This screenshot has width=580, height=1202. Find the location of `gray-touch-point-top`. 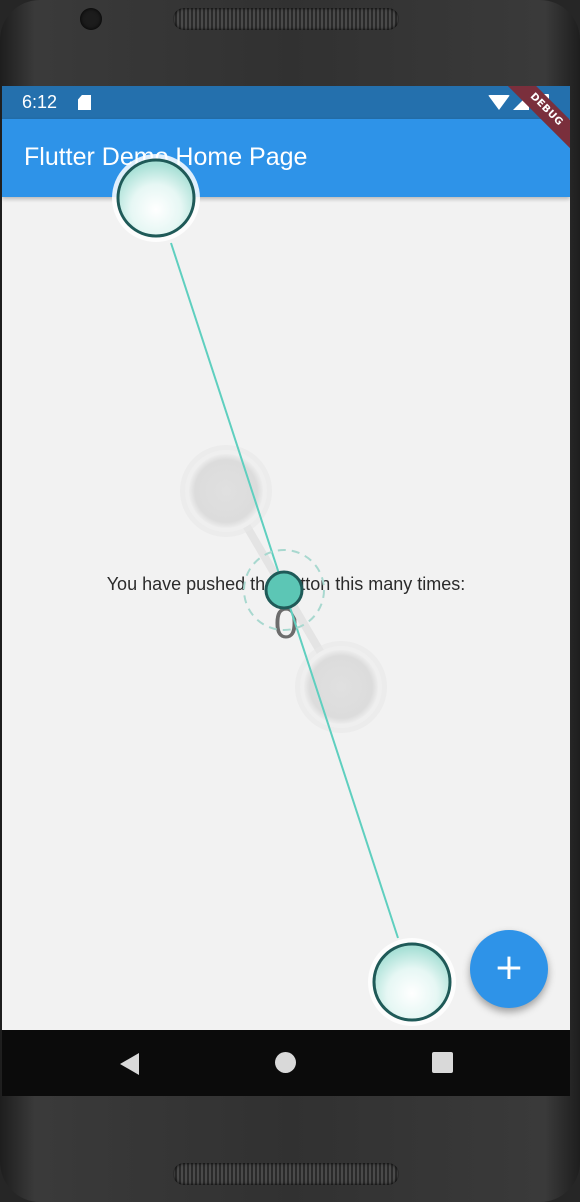

gray-touch-point-top is located at coordinates (226, 491).